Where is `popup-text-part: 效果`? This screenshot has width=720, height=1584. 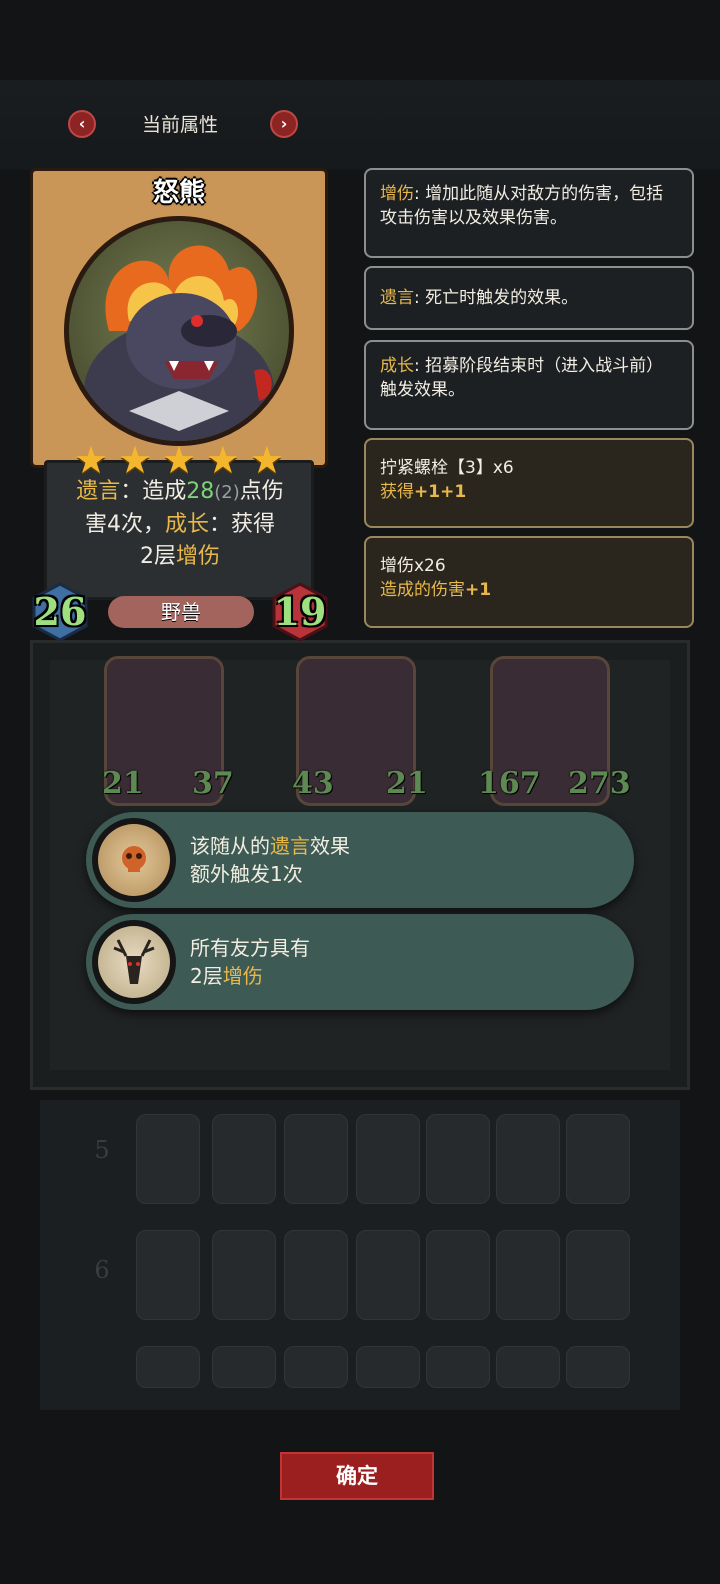
popup-text-part: 效果 is located at coordinates (330, 846).